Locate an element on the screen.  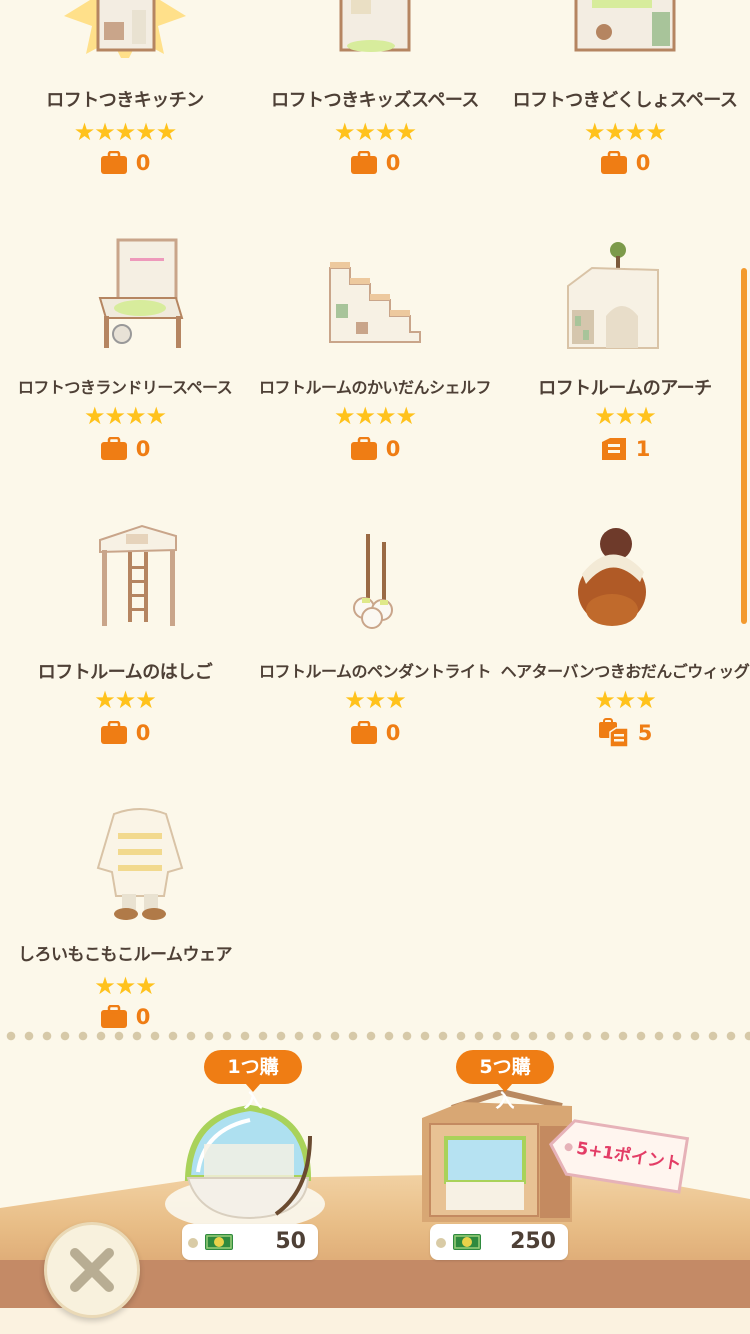
item-card: ロフトルームのアーチ ★★★ 1 is located at coordinates (625, 380).